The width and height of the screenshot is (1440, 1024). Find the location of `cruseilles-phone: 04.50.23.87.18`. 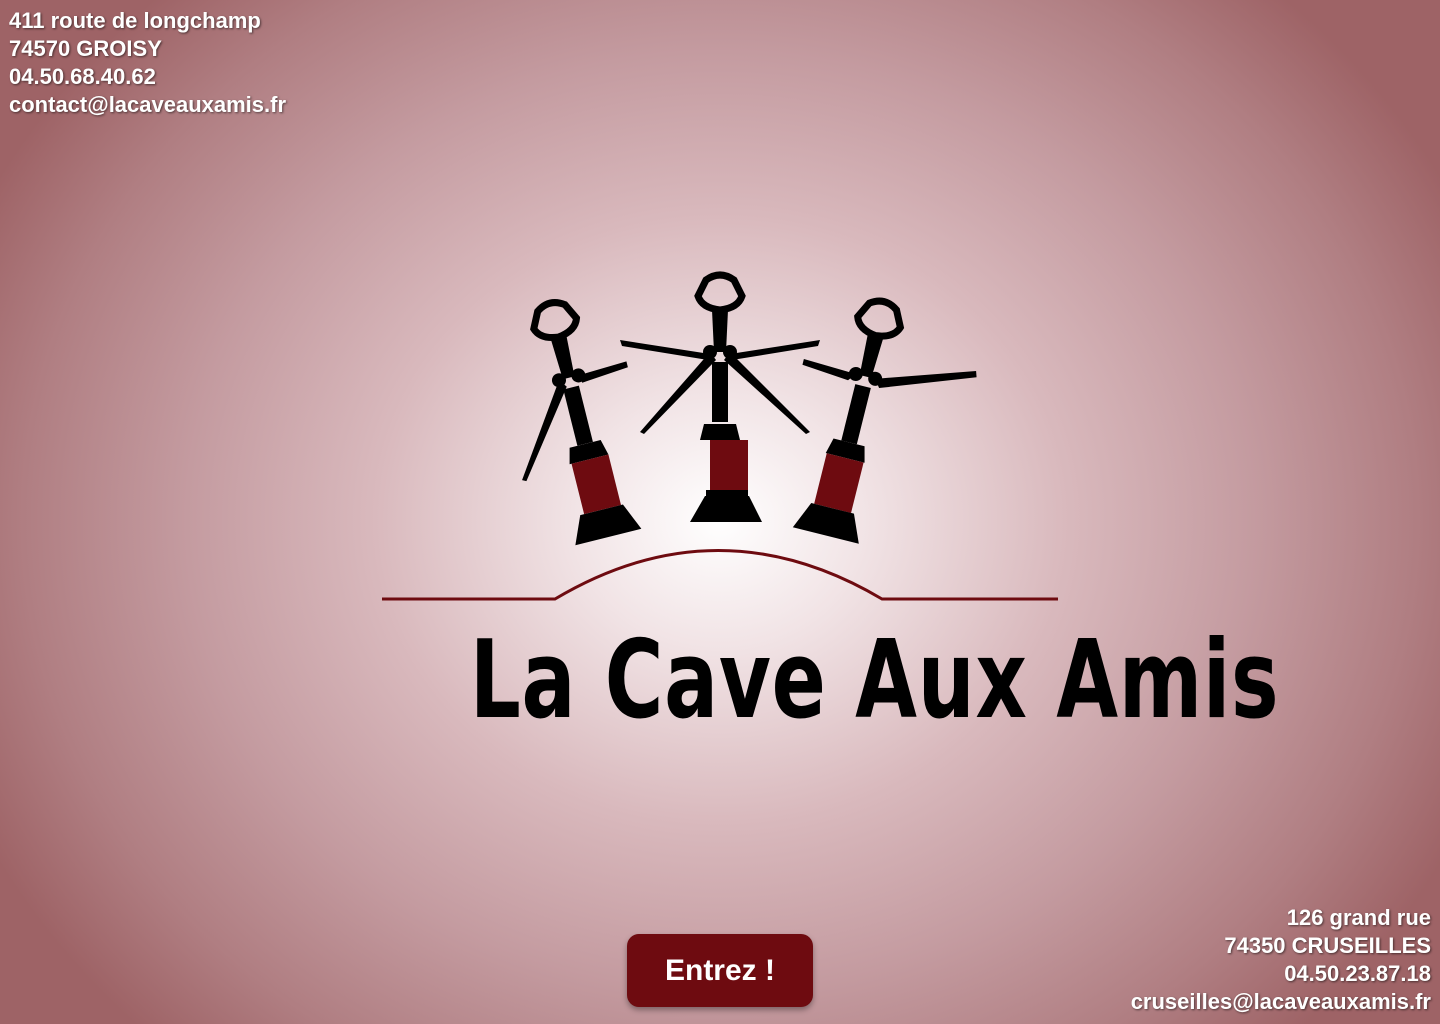

cruseilles-phone: 04.50.23.87.18 is located at coordinates (1357, 973).